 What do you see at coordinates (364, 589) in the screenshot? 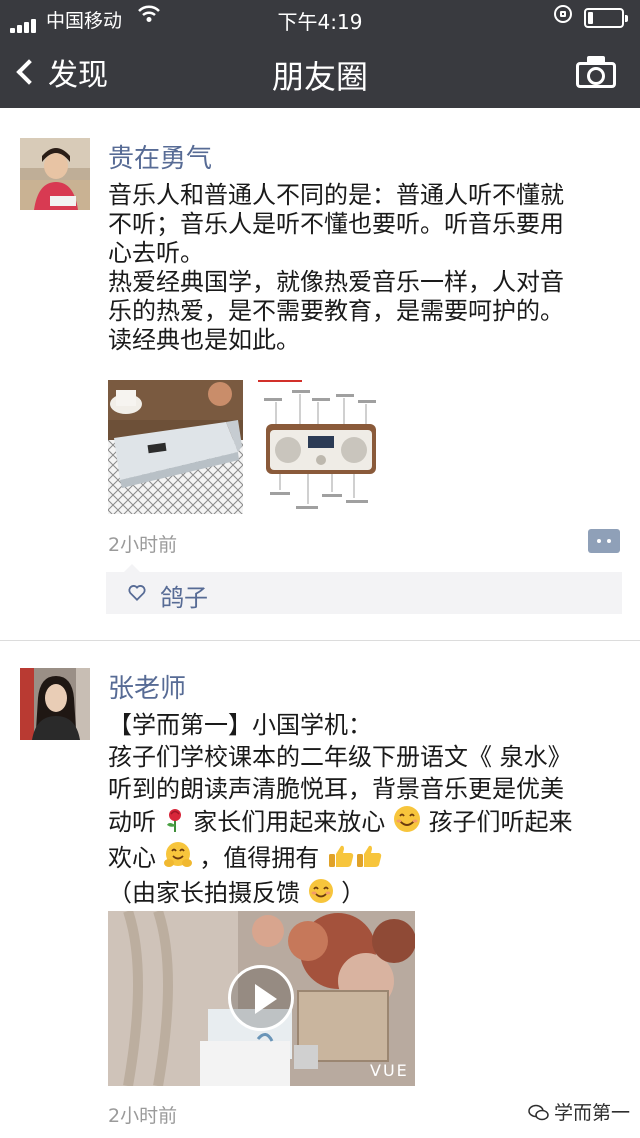
I see `likes-panel: 鸽子` at bounding box center [364, 589].